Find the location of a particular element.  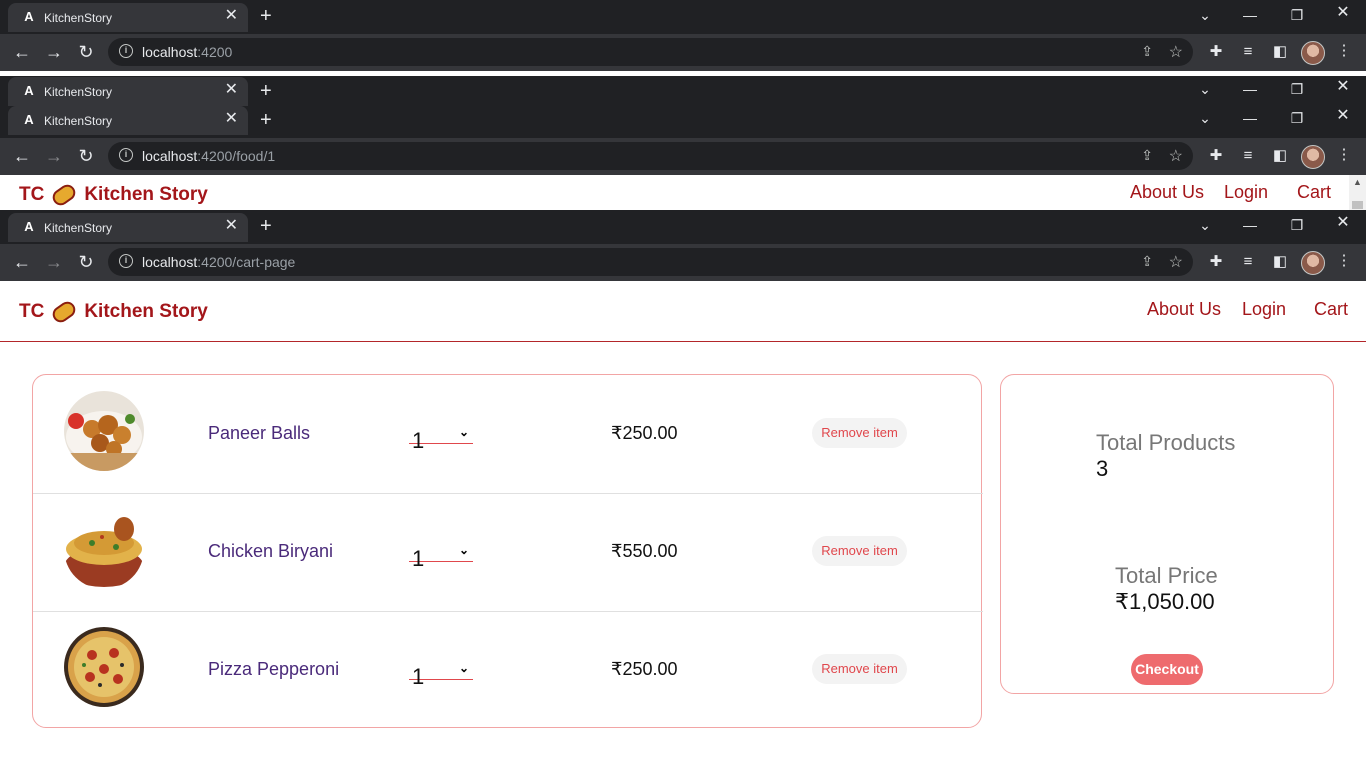

item-price: ₹550.00 is located at coordinates (644, 551).